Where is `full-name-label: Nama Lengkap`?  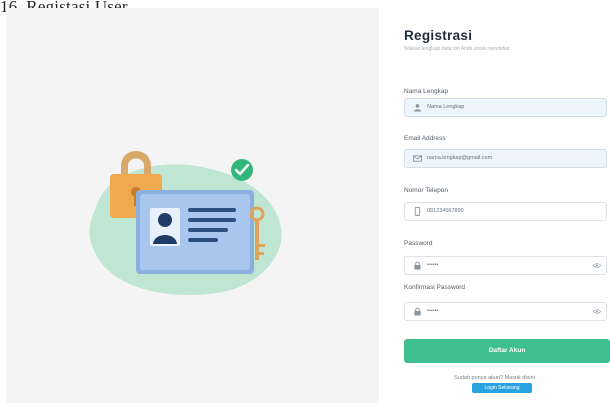 full-name-label: Nama Lengkap is located at coordinates (426, 91).